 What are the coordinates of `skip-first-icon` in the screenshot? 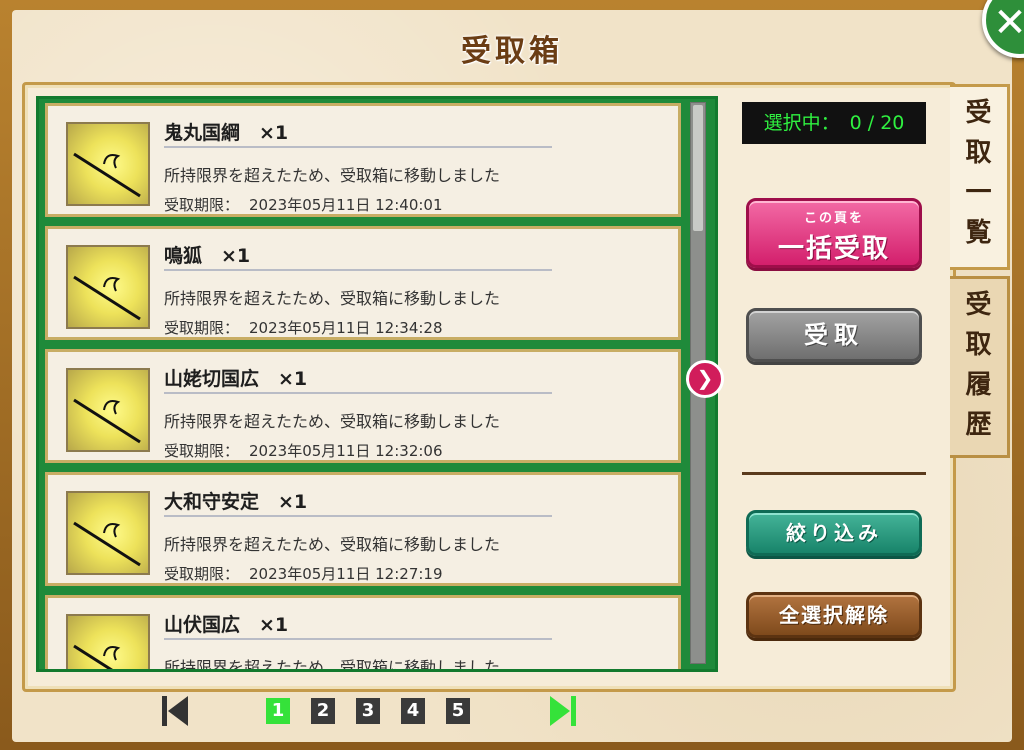 It's located at (175, 711).